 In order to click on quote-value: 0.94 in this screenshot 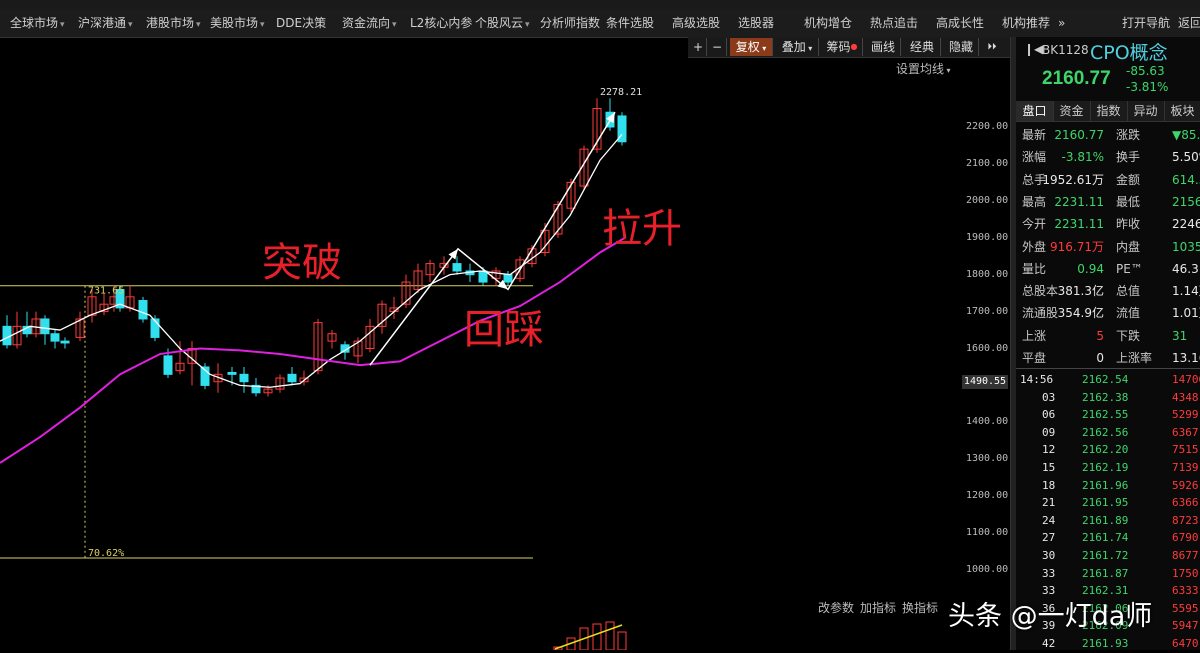, I will do `click(1090, 268)`.